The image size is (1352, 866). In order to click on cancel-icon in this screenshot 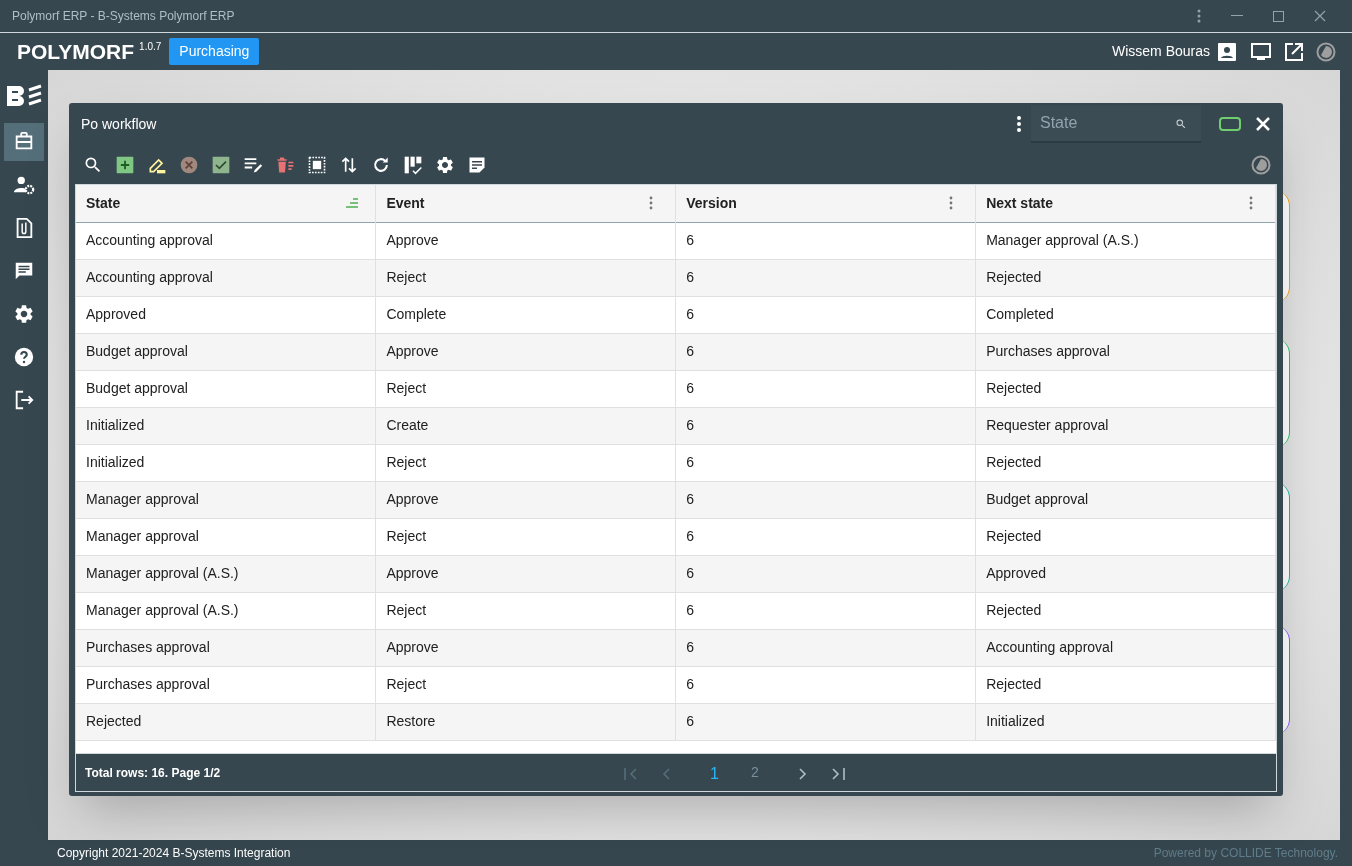, I will do `click(189, 164)`.